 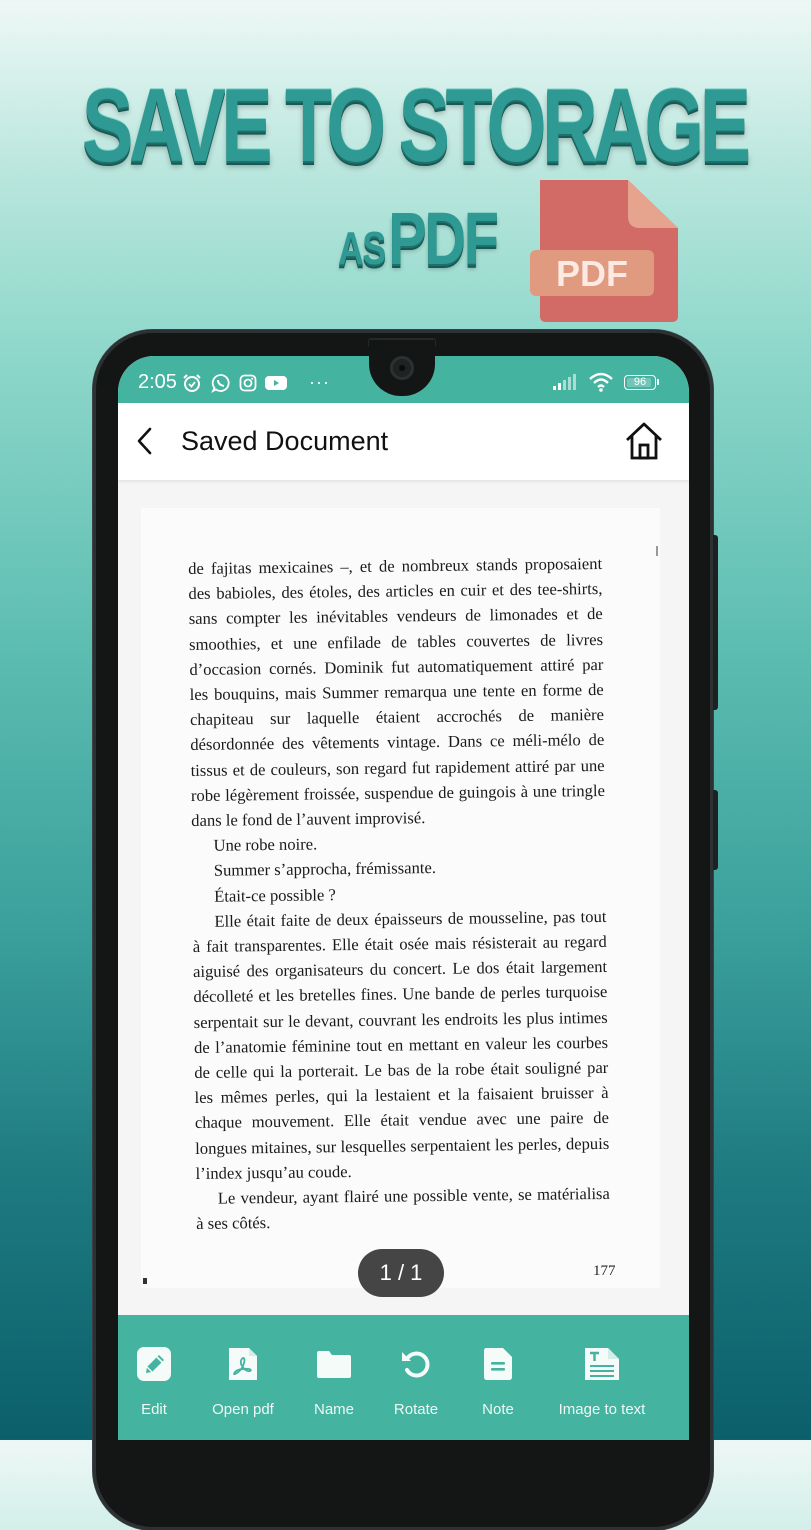 I want to click on back-button, so click(x=148, y=441).